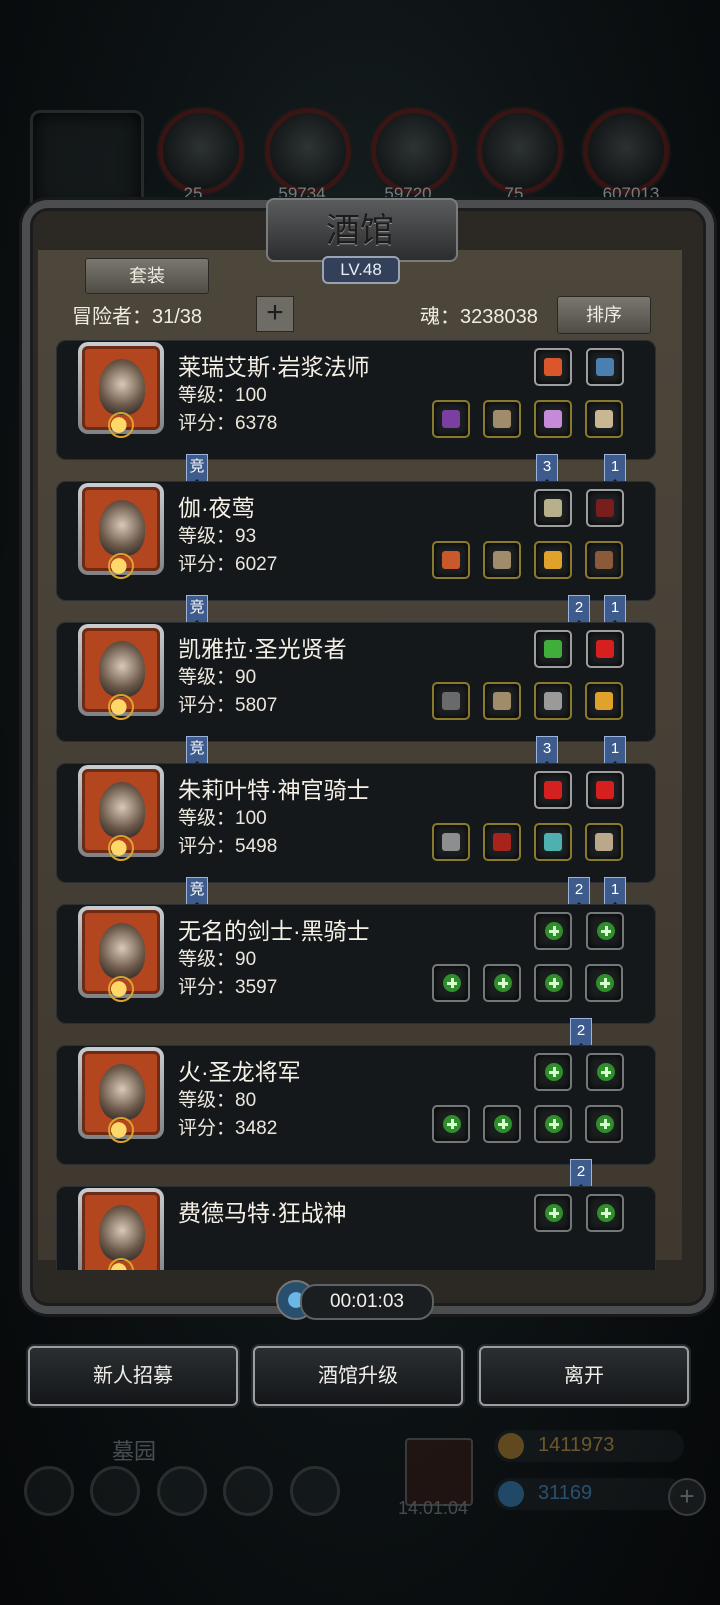 The width and height of the screenshot is (720, 1605). Describe the element at coordinates (315, 1491) in the screenshot. I see `shield-icon` at that location.